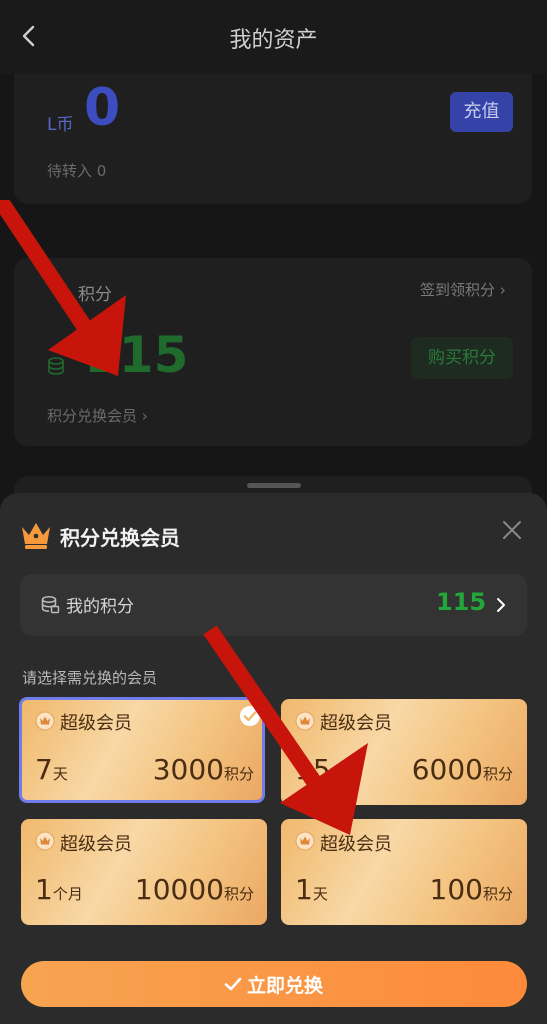 The image size is (547, 1024). What do you see at coordinates (102, 108) in the screenshot?
I see `lcoin-balance: 0` at bounding box center [102, 108].